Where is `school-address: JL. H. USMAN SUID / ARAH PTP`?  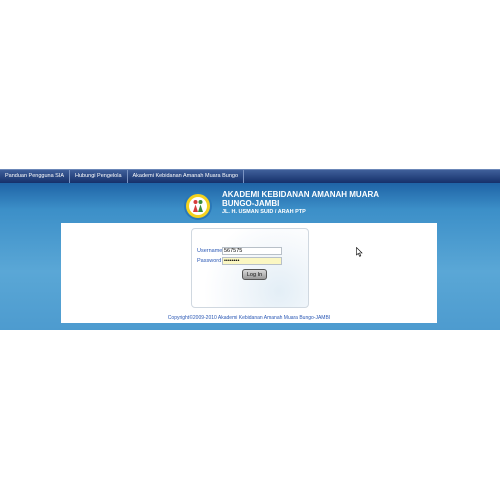 school-address: JL. H. USMAN SUID / ARAH PTP is located at coordinates (264, 212).